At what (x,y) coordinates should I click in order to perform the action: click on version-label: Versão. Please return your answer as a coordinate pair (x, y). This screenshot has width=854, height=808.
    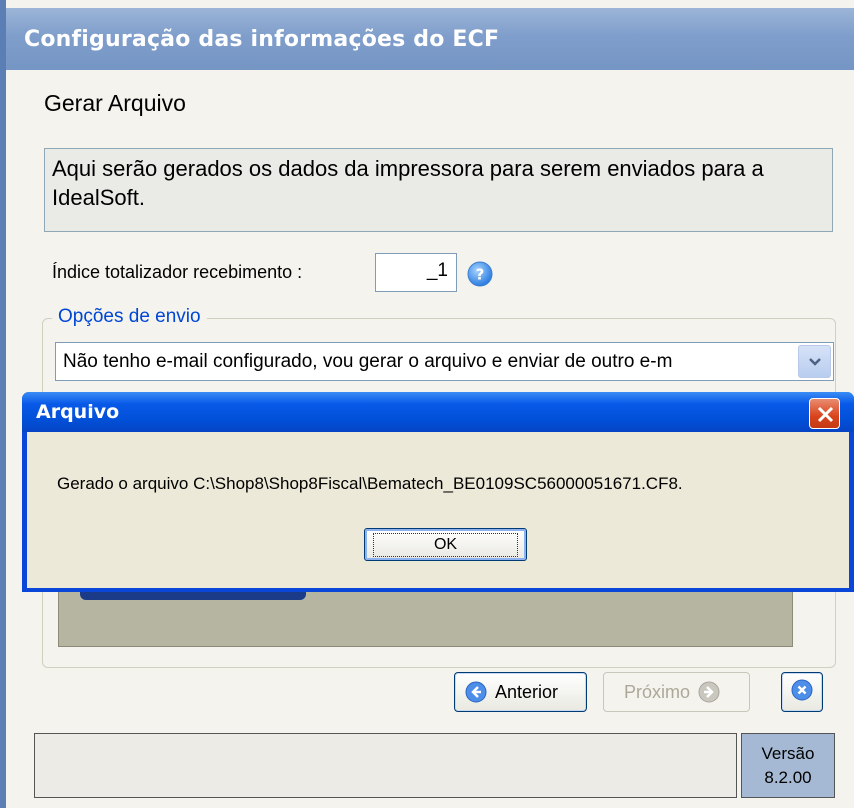
    Looking at the image, I should click on (788, 753).